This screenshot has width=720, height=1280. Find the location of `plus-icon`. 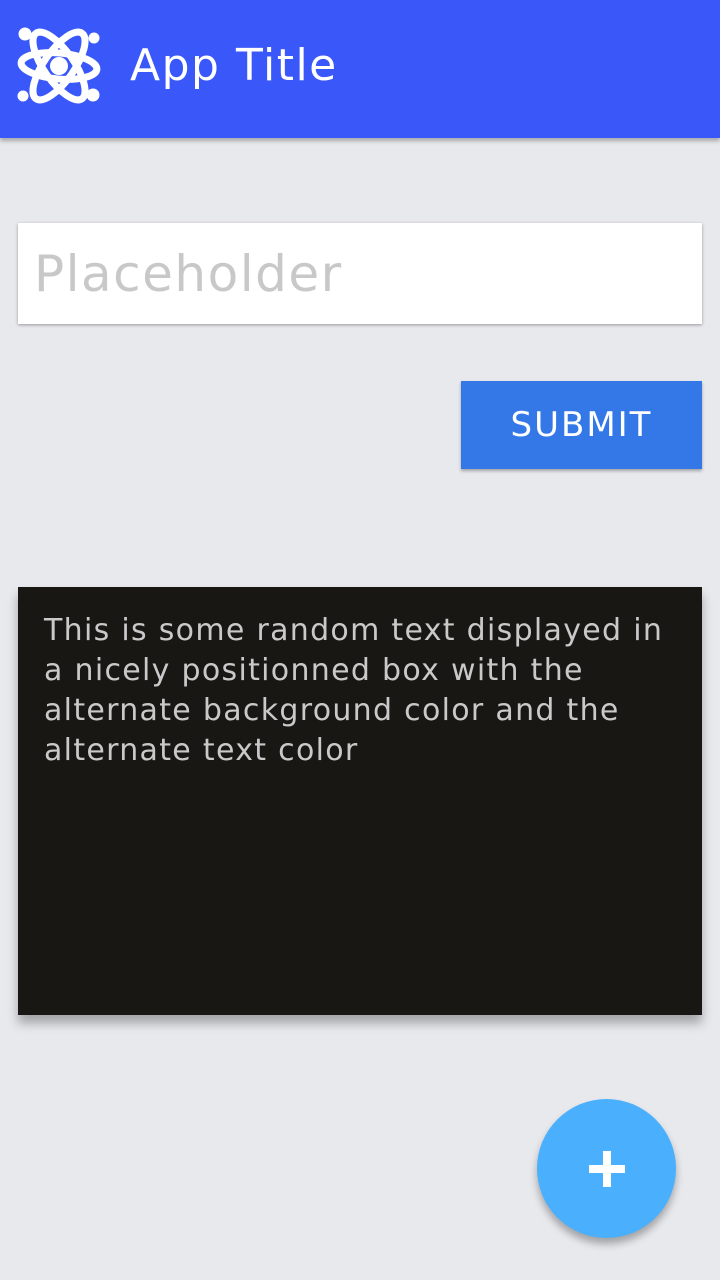

plus-icon is located at coordinates (606, 1168).